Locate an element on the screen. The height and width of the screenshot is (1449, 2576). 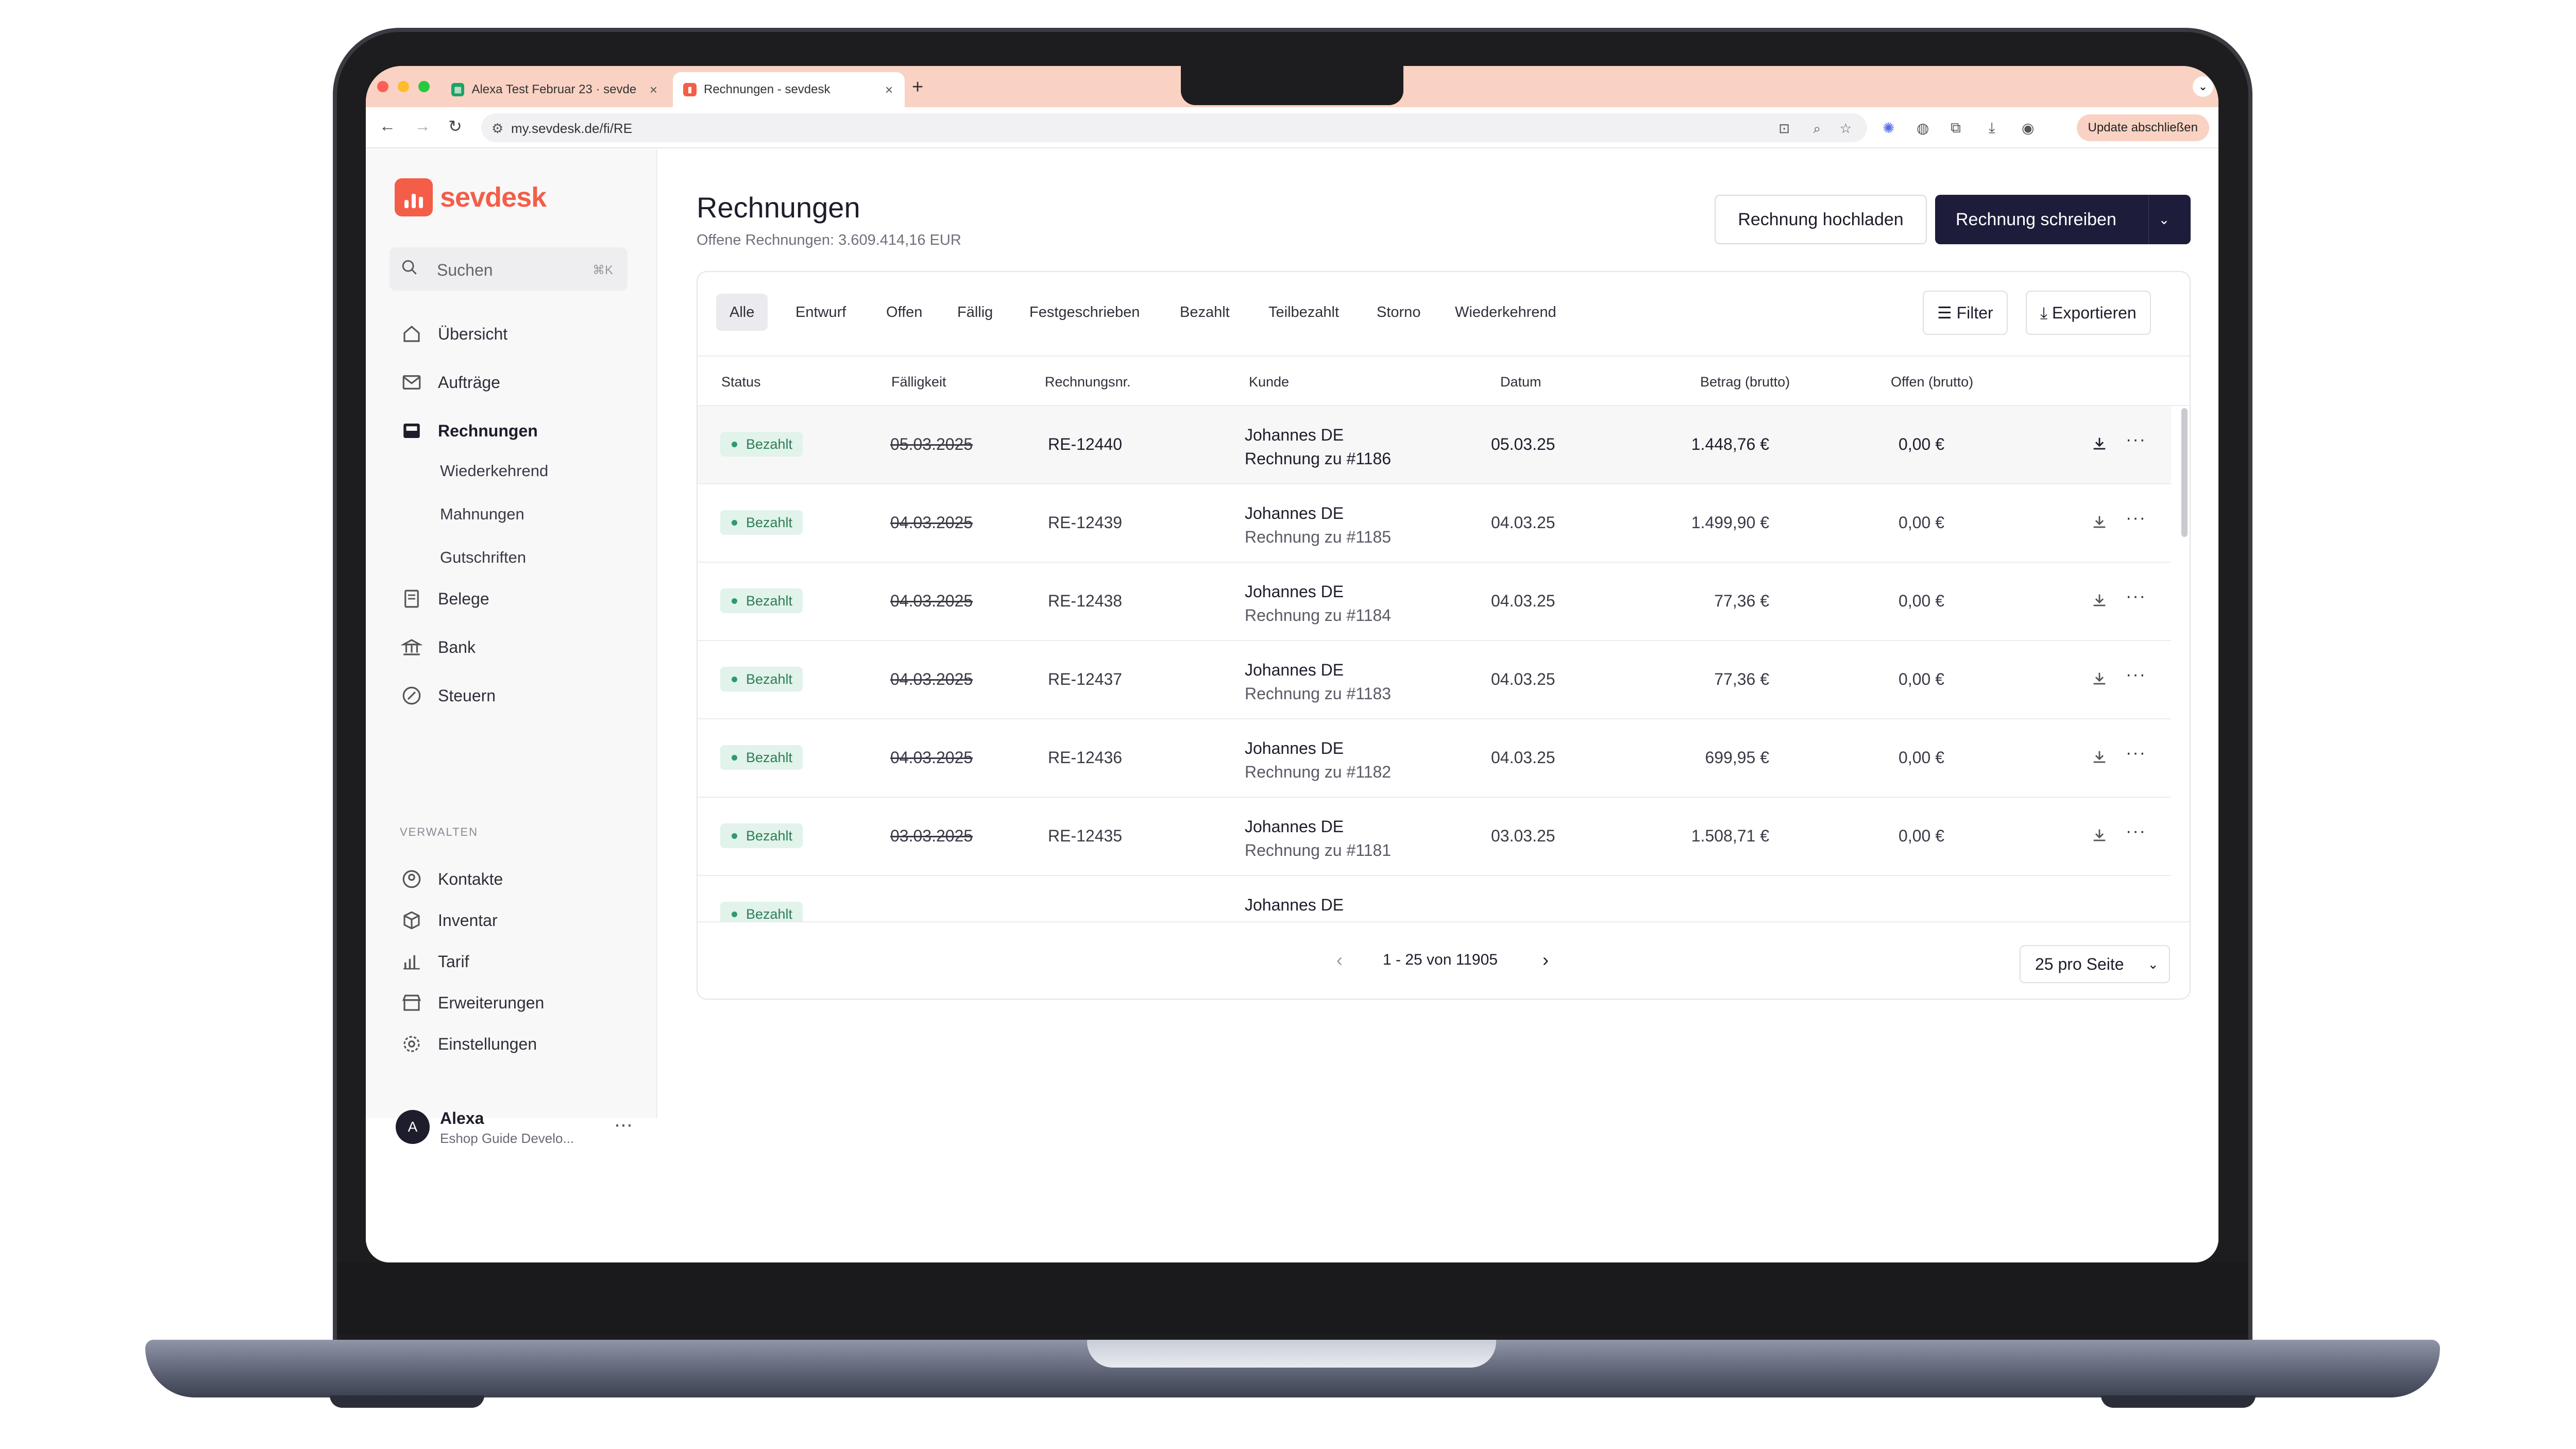
column-header: Offen (brutto) is located at coordinates (1932, 382).